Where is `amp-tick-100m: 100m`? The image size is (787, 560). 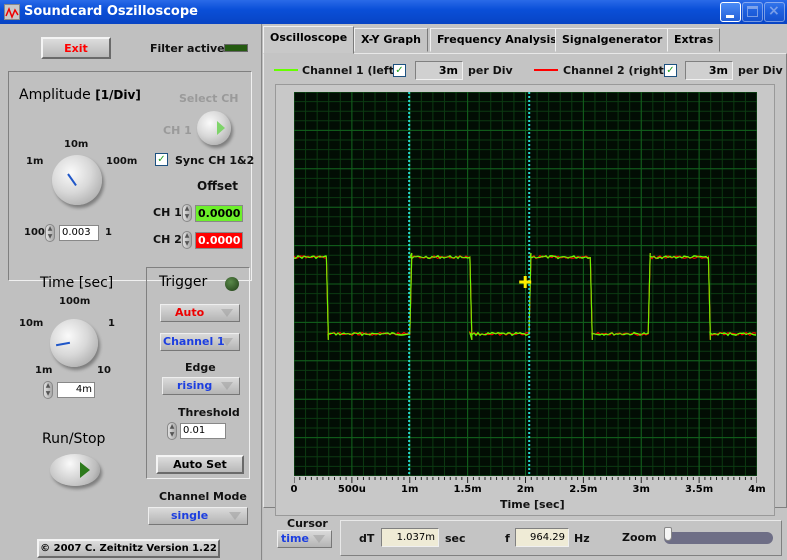 amp-tick-100m: 100m is located at coordinates (122, 161).